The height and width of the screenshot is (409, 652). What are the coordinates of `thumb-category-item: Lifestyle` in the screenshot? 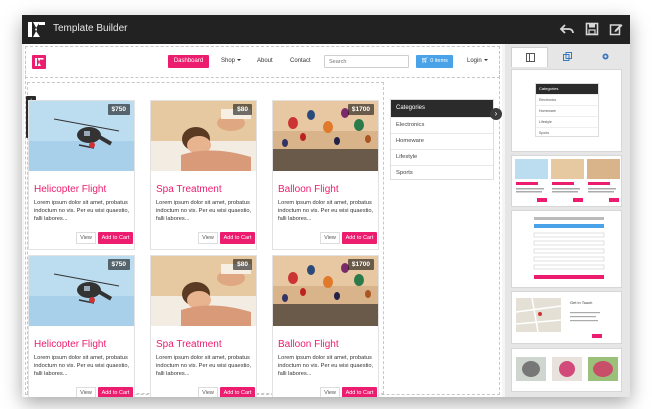 It's located at (567, 121).